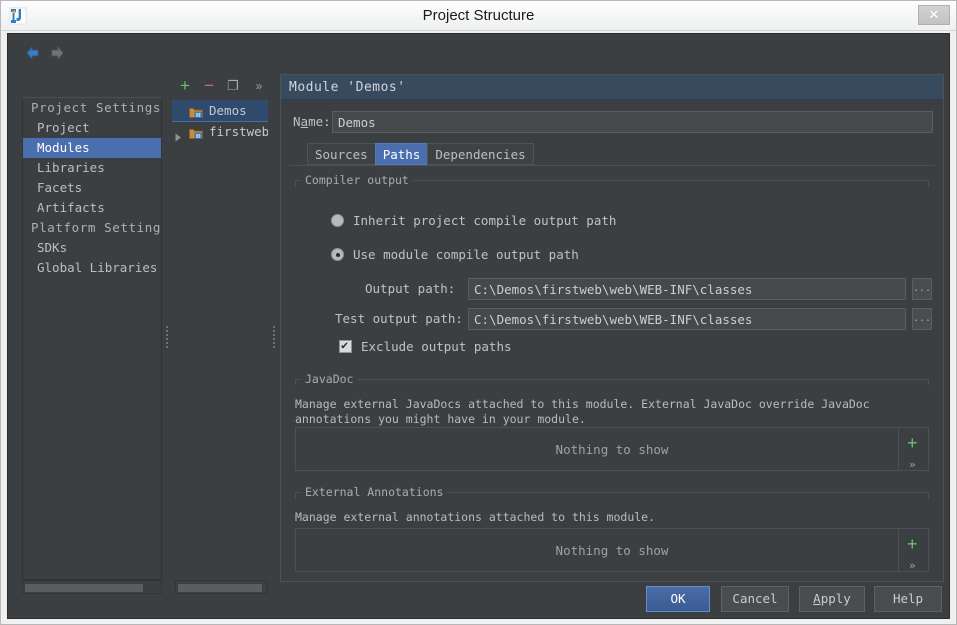  I want to click on window-title: Project Structure, so click(478, 15).